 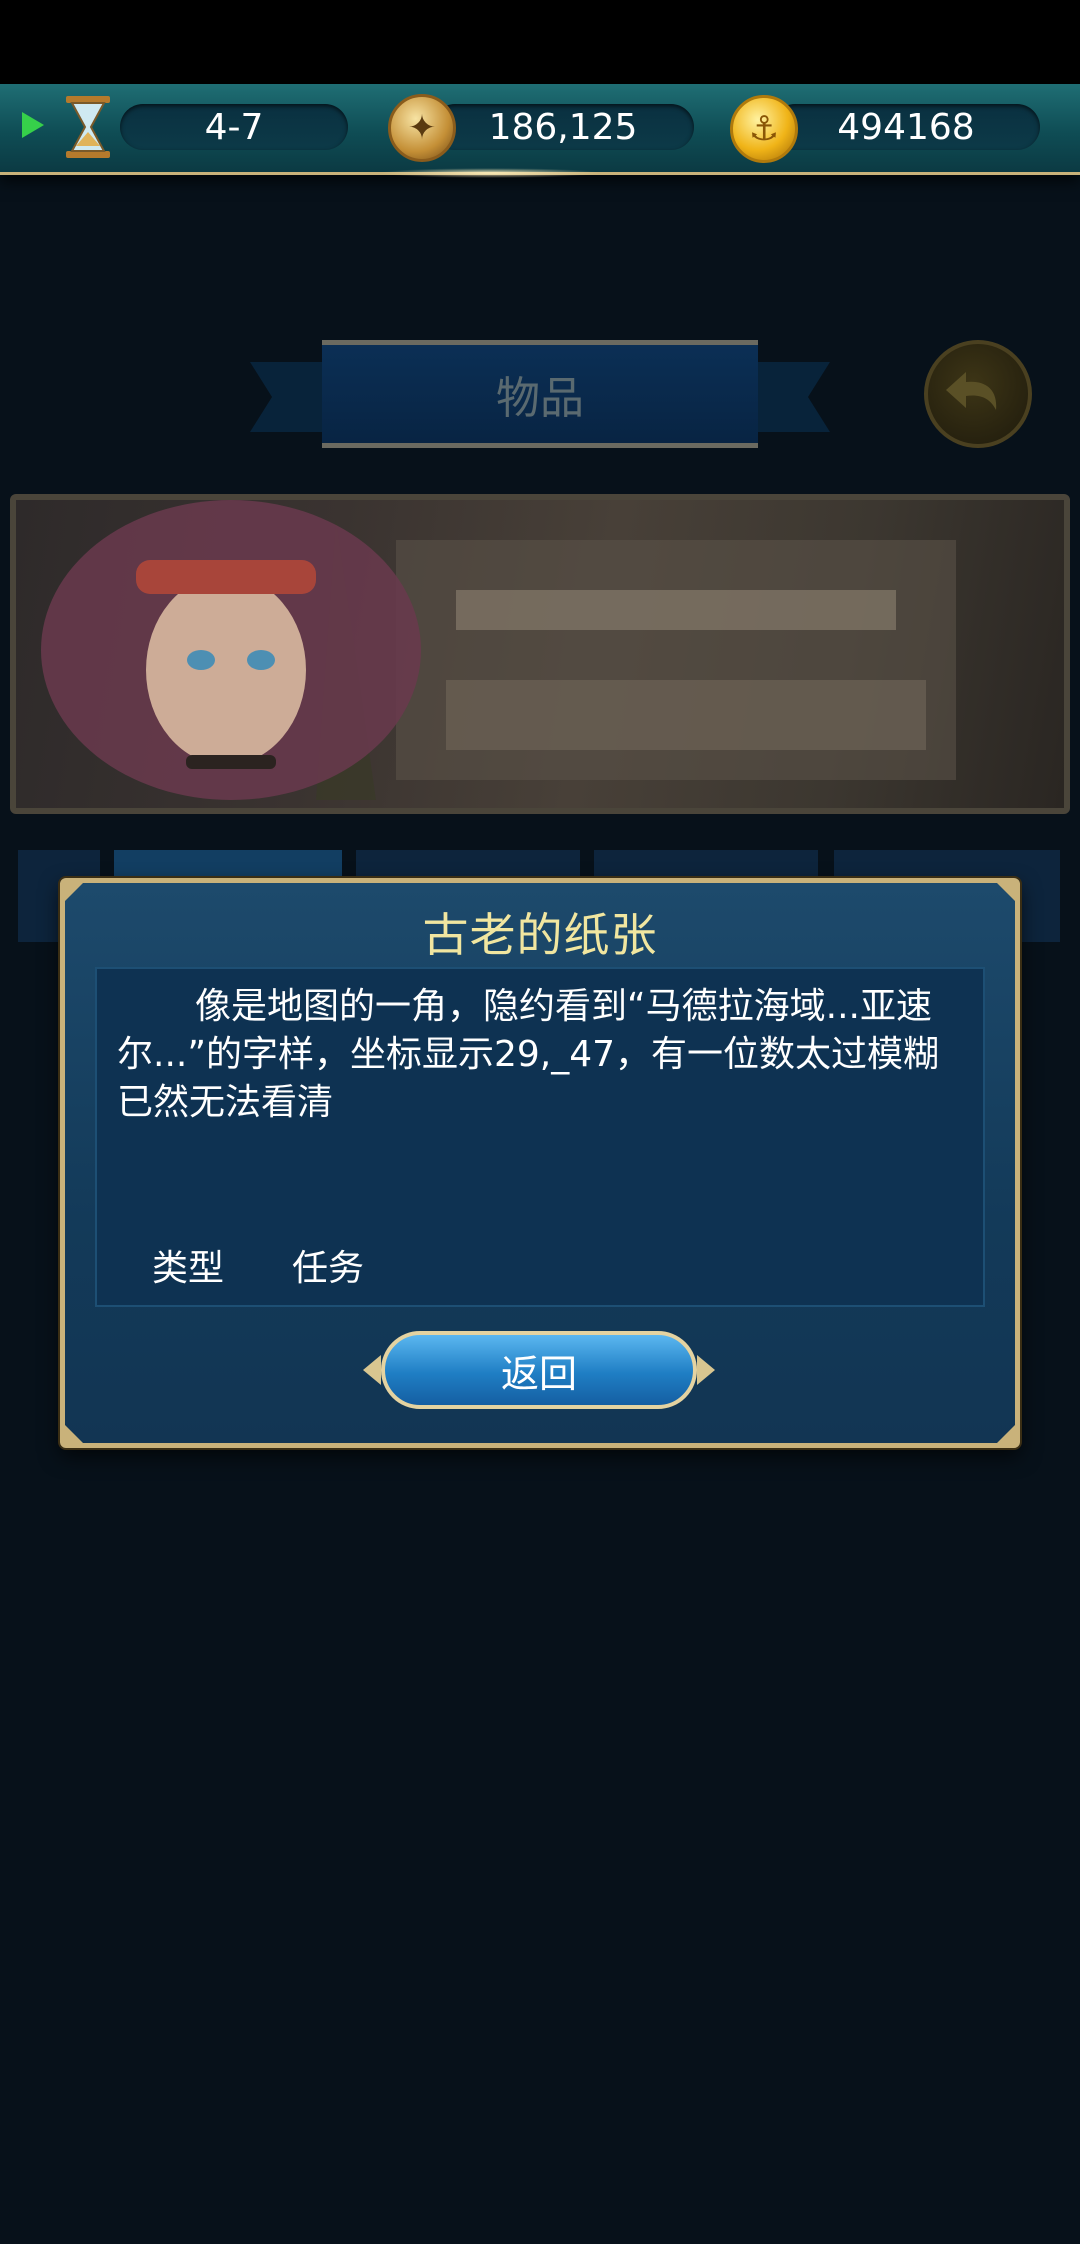 What do you see at coordinates (971, 391) in the screenshot?
I see `back-arrow-icon` at bounding box center [971, 391].